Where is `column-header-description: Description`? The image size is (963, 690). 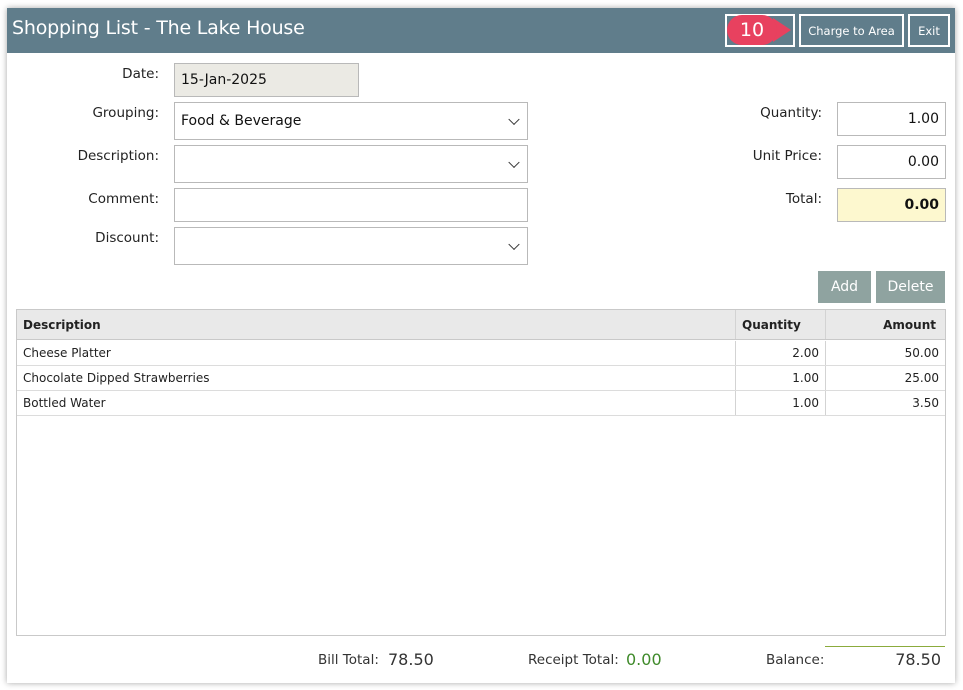 column-header-description: Description is located at coordinates (376, 324).